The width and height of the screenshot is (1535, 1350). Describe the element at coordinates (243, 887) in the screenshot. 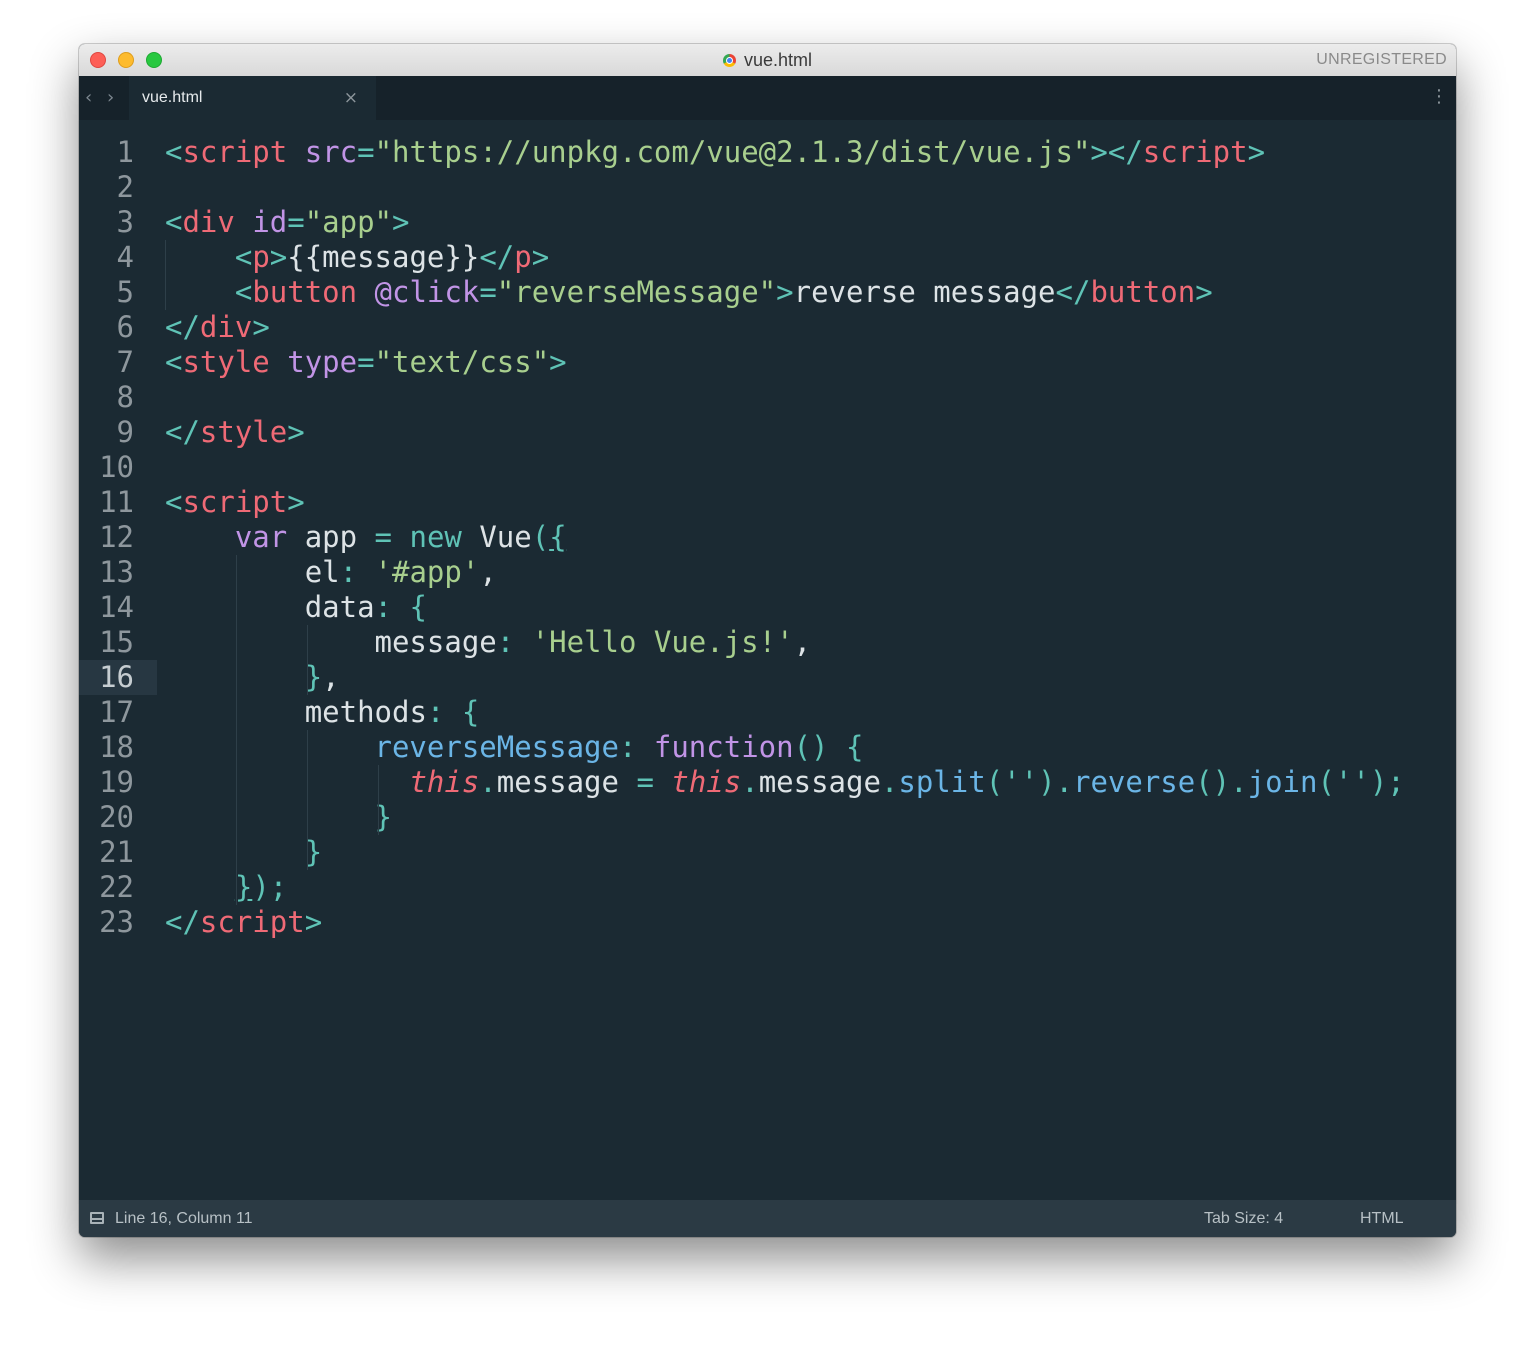

I see `code-token: }` at that location.